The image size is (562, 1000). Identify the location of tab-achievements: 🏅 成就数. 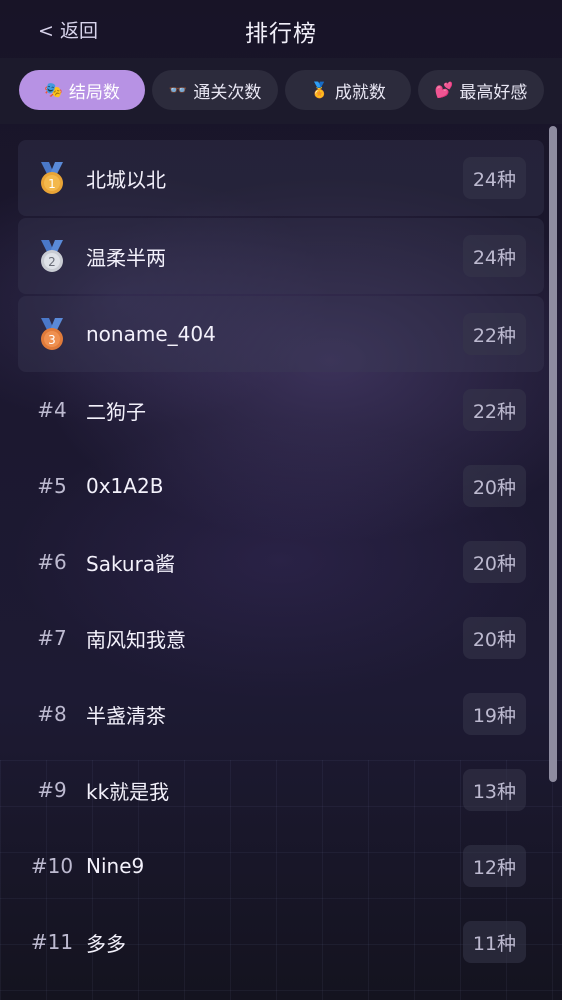
(348, 90).